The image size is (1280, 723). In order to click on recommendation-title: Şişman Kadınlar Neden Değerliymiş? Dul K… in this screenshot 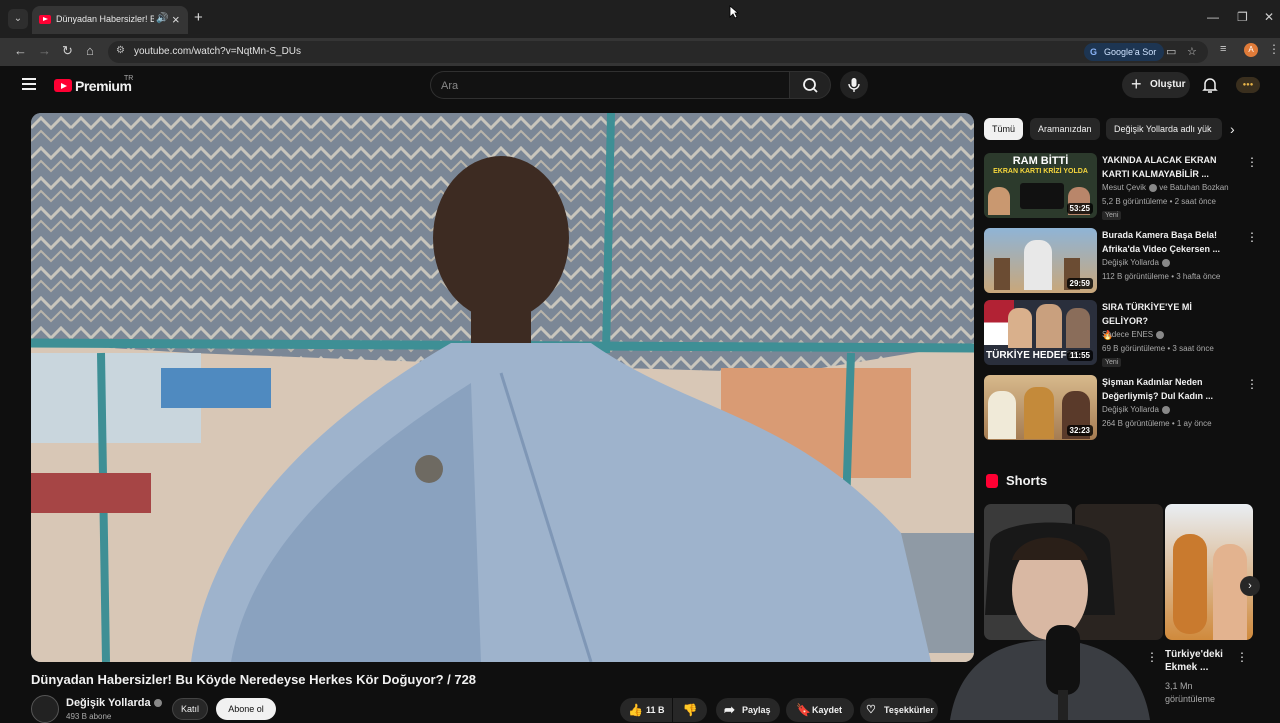, I will do `click(1169, 389)`.